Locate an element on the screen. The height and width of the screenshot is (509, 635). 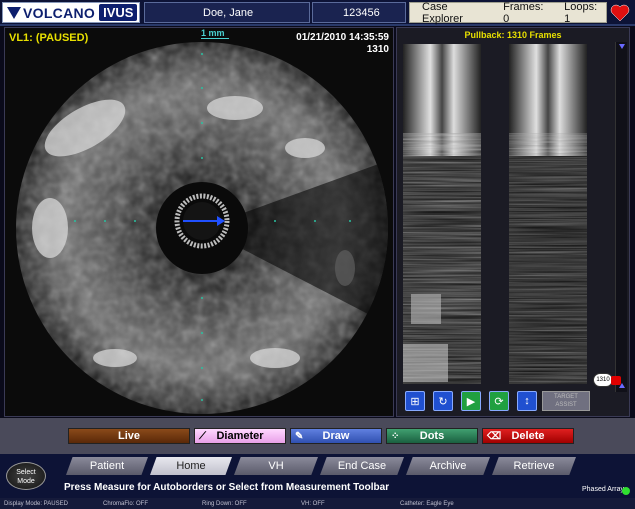
case-explorer-link: Case Explorer is located at coordinates (456, 13).